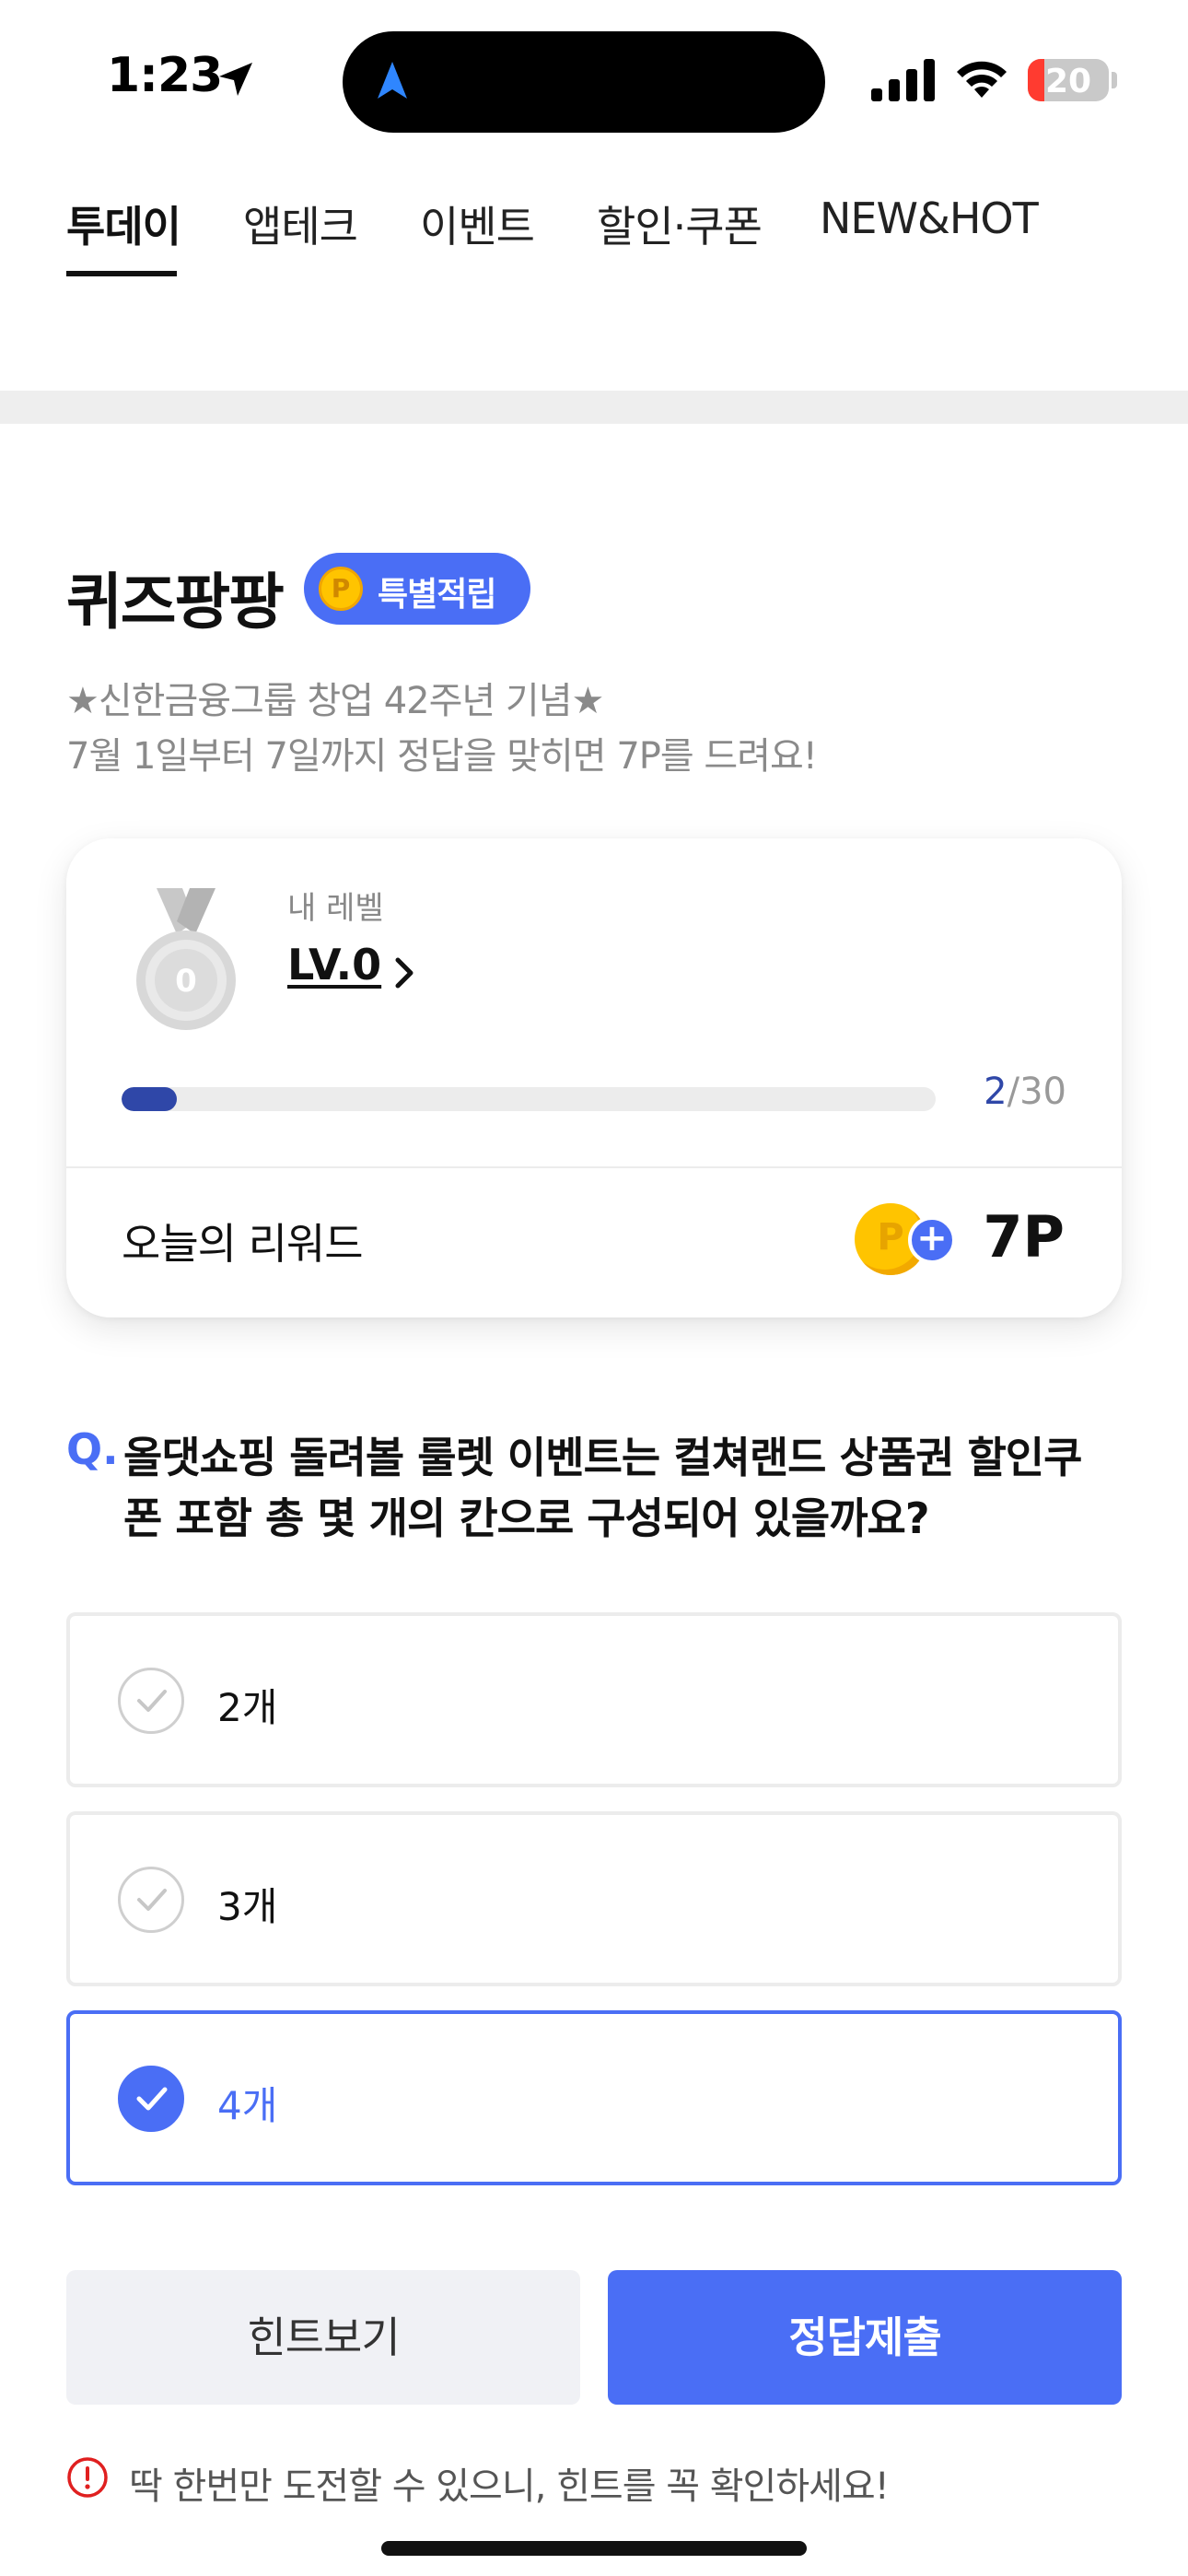 The height and width of the screenshot is (2576, 1188). What do you see at coordinates (594, 2548) in the screenshot?
I see `home-indicator` at bounding box center [594, 2548].